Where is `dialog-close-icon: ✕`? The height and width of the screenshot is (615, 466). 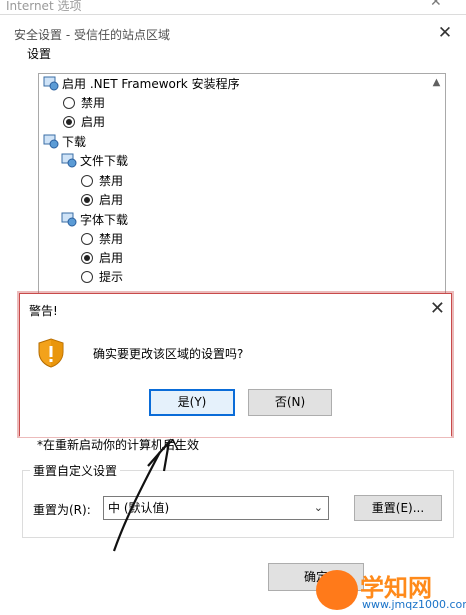
dialog-close-icon: ✕ is located at coordinates (445, 33).